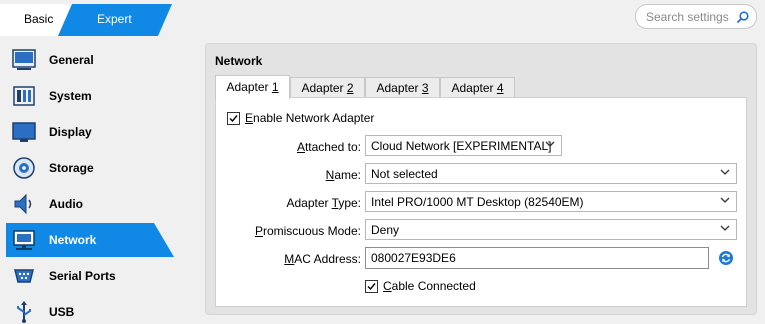 This screenshot has width=765, height=324. Describe the element at coordinates (239, 61) in the screenshot. I see `group-title: Network` at that location.